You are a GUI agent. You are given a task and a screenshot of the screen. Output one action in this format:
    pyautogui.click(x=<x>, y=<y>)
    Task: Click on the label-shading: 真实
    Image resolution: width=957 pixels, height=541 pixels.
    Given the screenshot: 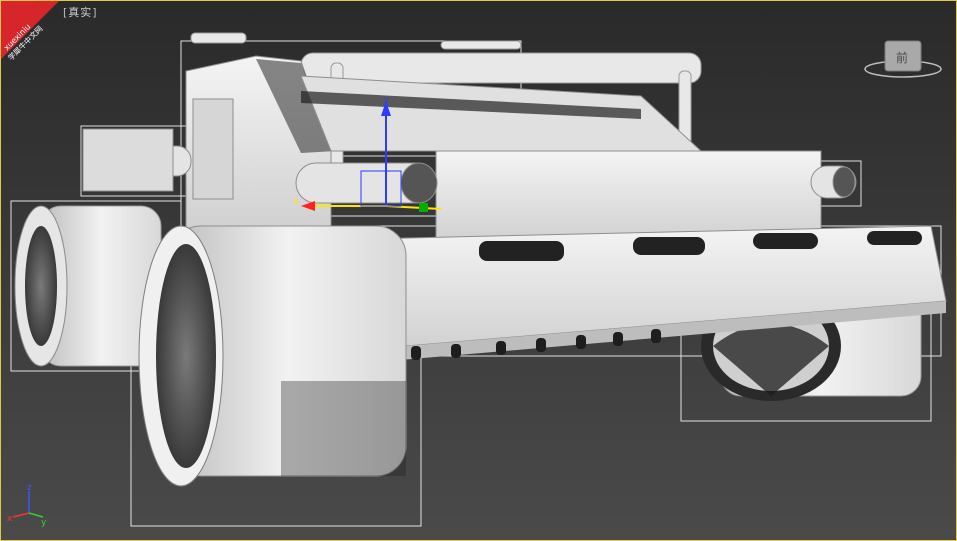 What is the action you would take?
    pyautogui.click(x=80, y=12)
    